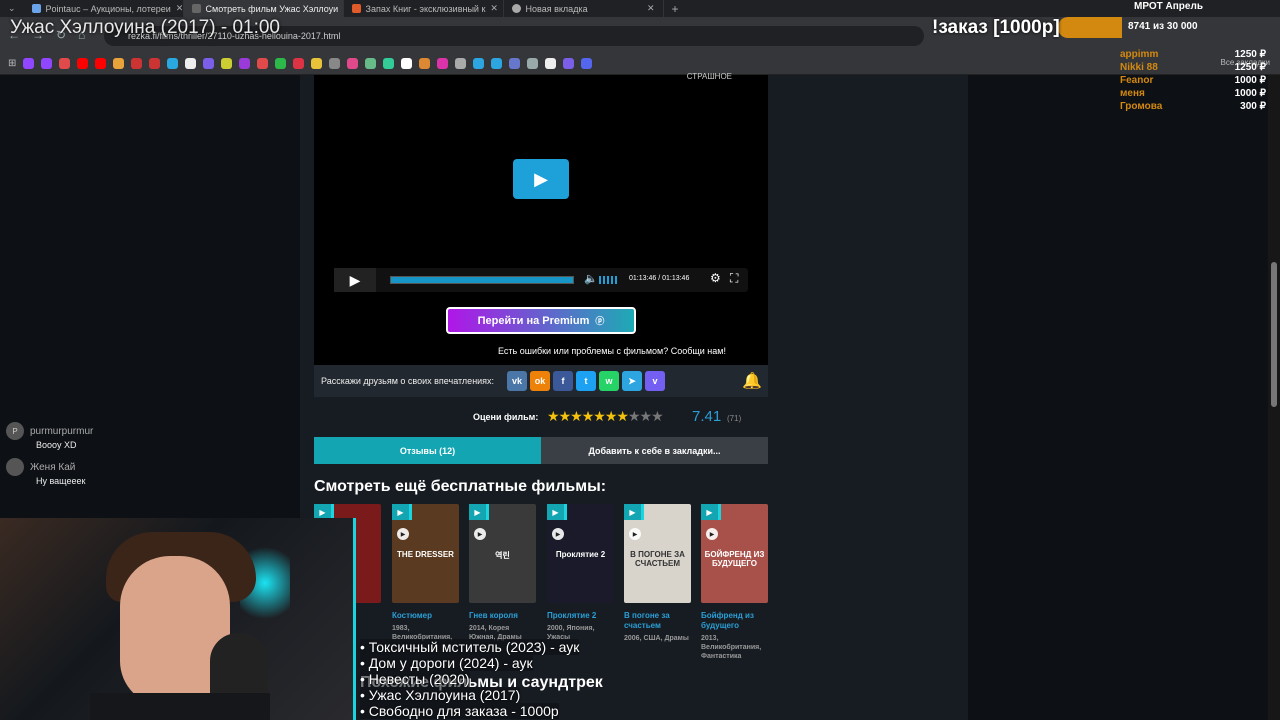 This screenshot has height=720, width=1280. What do you see at coordinates (580, 616) in the screenshot?
I see `movie-title: Проклятие 2` at bounding box center [580, 616].